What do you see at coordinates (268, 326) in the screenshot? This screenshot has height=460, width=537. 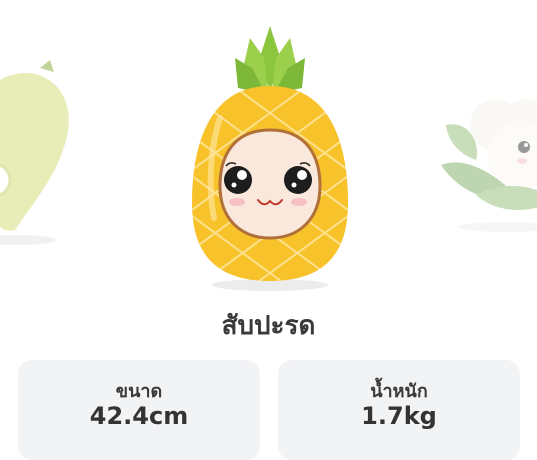 I see `fruit-name: สับปะรด` at bounding box center [268, 326].